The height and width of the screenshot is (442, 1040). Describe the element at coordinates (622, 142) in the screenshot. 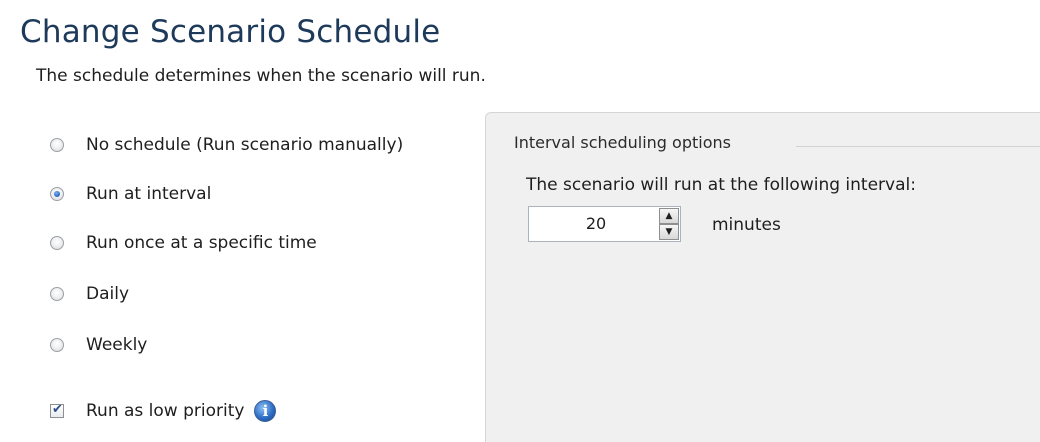

I see `group-title: Interval scheduling options` at that location.